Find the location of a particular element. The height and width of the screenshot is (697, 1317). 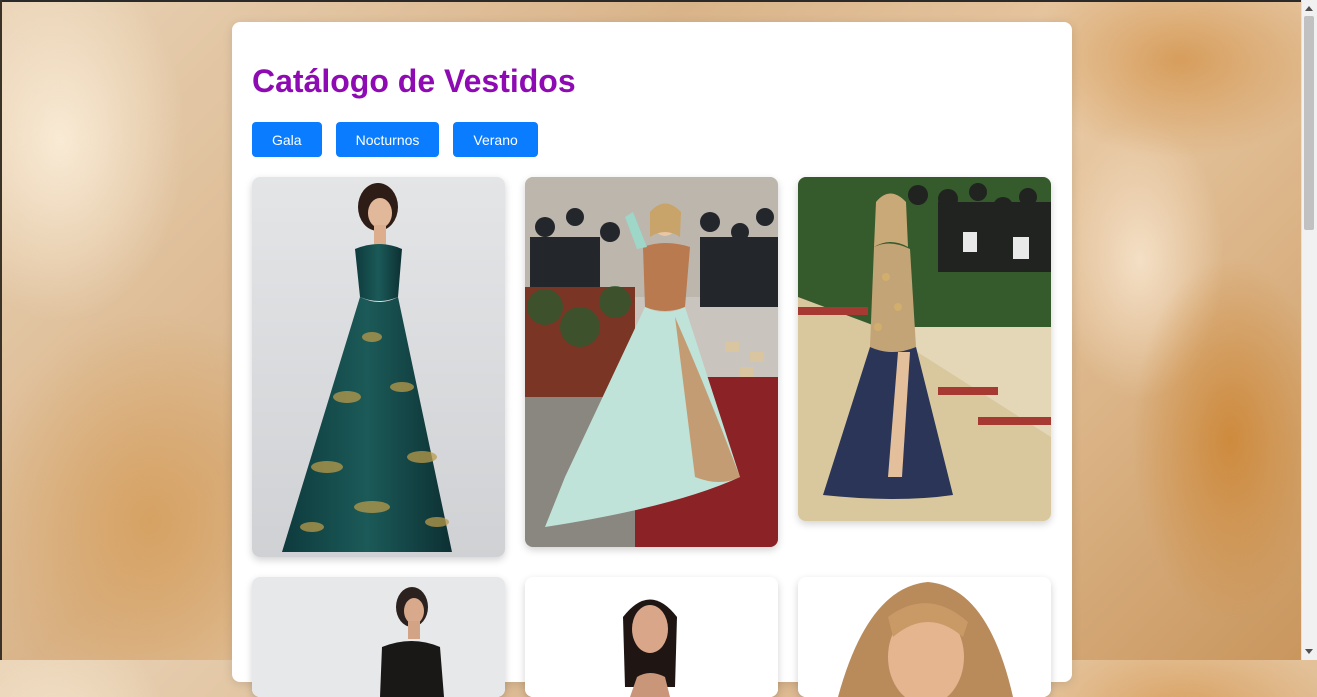

scroll-down-icon is located at coordinates (1309, 651).